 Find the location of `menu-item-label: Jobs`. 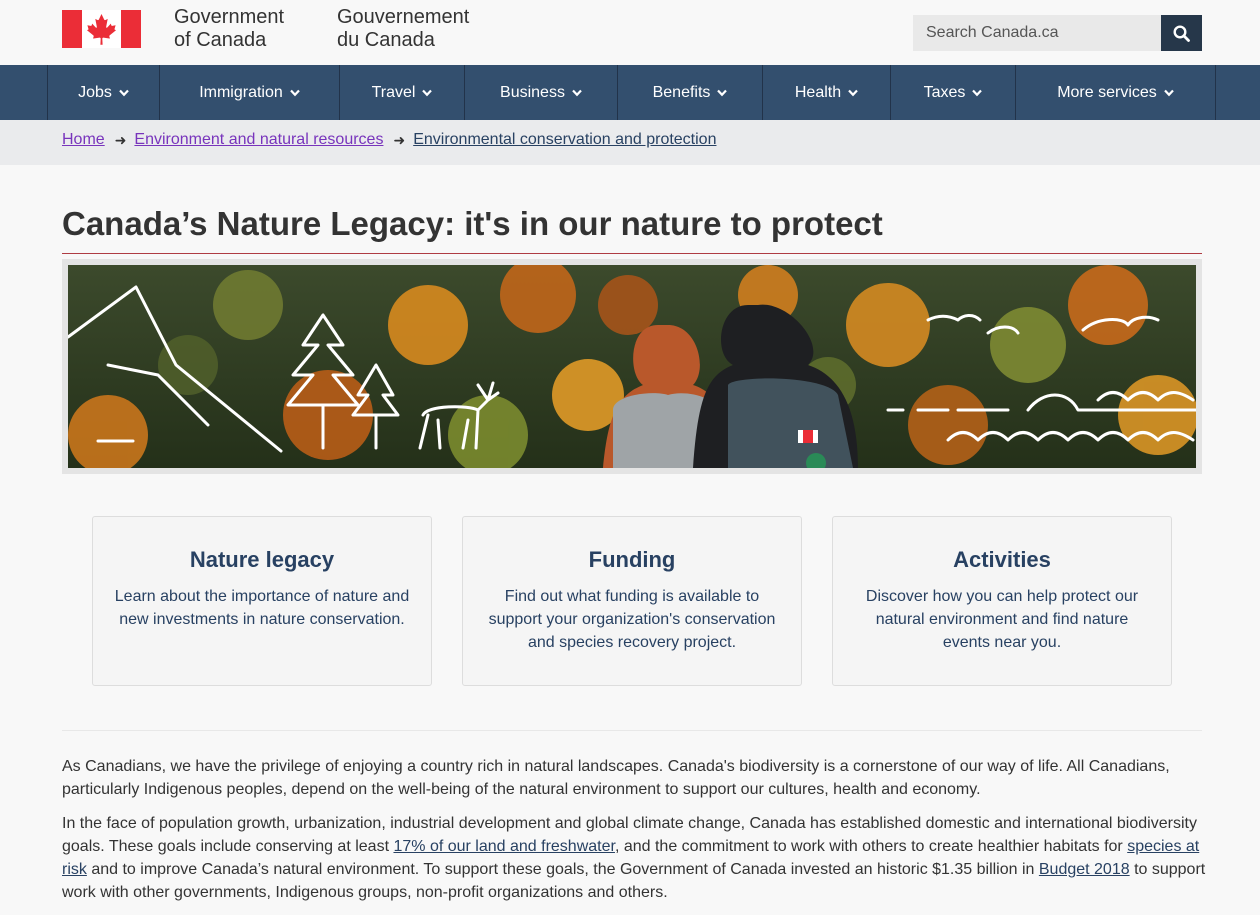

menu-item-label: Jobs is located at coordinates (95, 92).